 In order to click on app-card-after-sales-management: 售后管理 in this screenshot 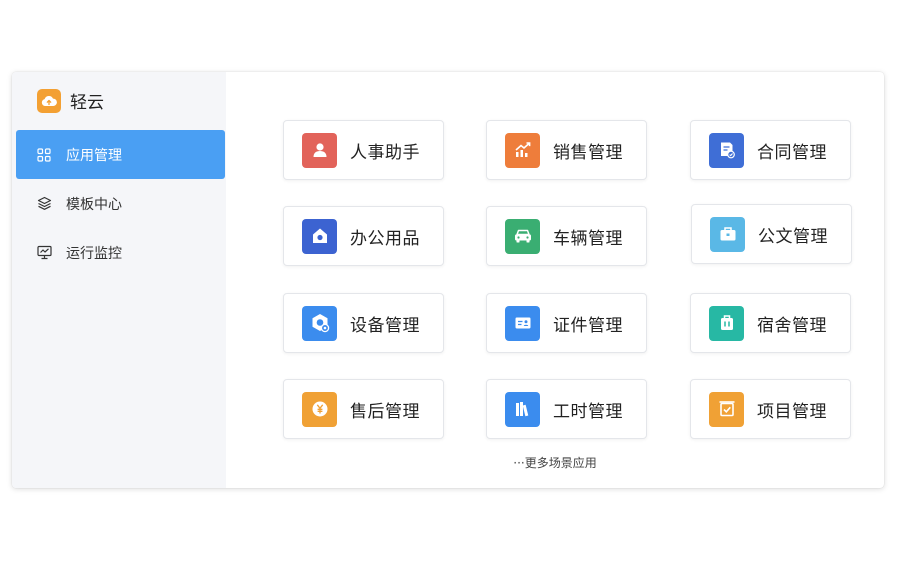, I will do `click(363, 409)`.